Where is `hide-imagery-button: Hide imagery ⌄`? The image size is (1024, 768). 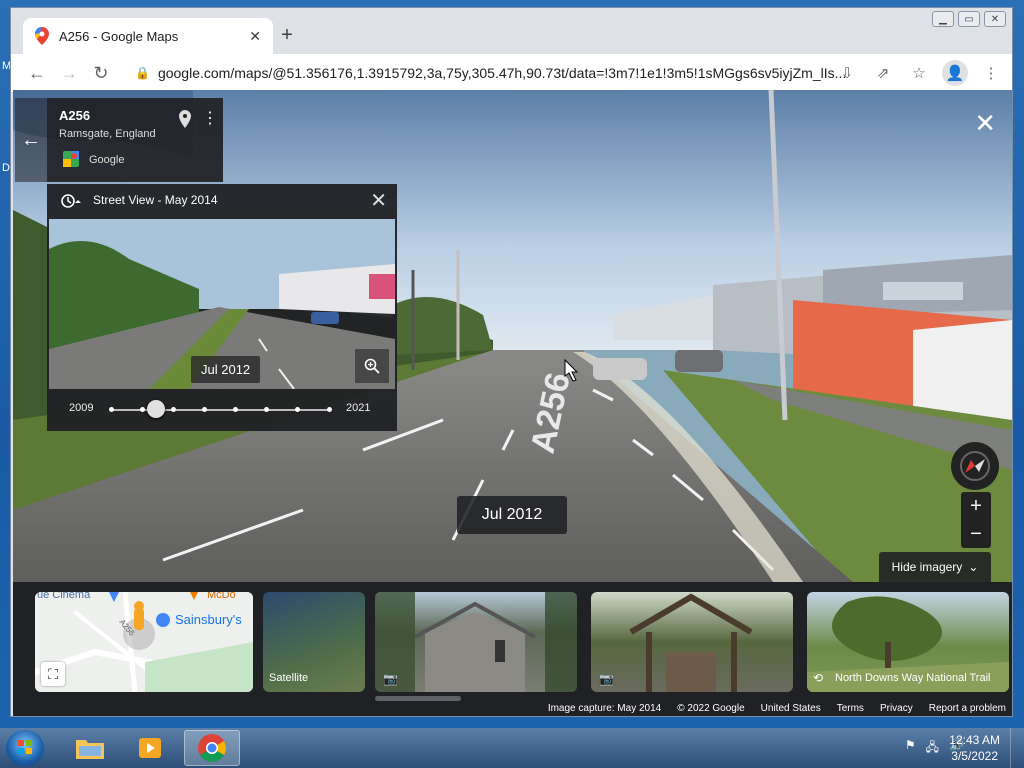 hide-imagery-button: Hide imagery ⌄ is located at coordinates (935, 567).